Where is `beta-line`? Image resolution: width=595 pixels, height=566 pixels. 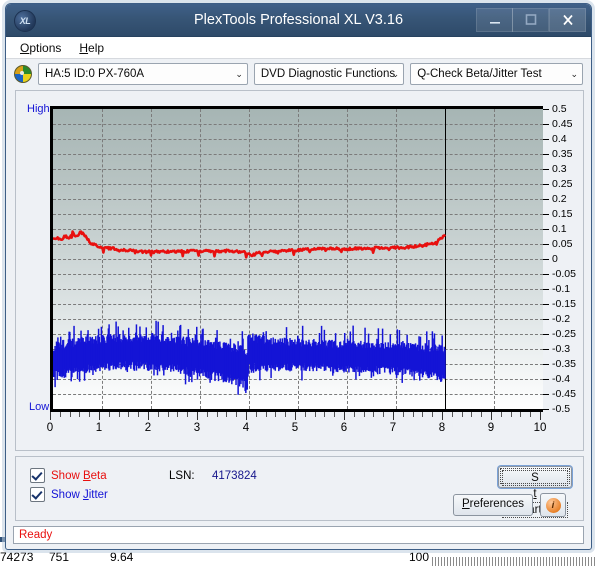 beta-line is located at coordinates (250, 244).